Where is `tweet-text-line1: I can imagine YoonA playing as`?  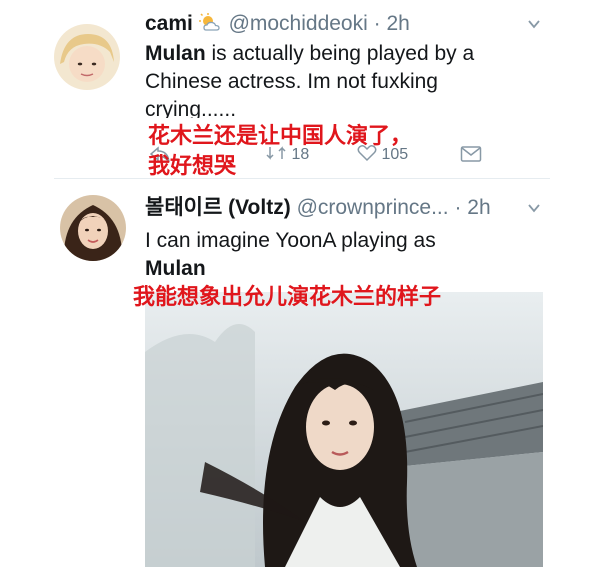
tweet-text-line1: I can imagine YoonA playing as is located at coordinates (290, 240).